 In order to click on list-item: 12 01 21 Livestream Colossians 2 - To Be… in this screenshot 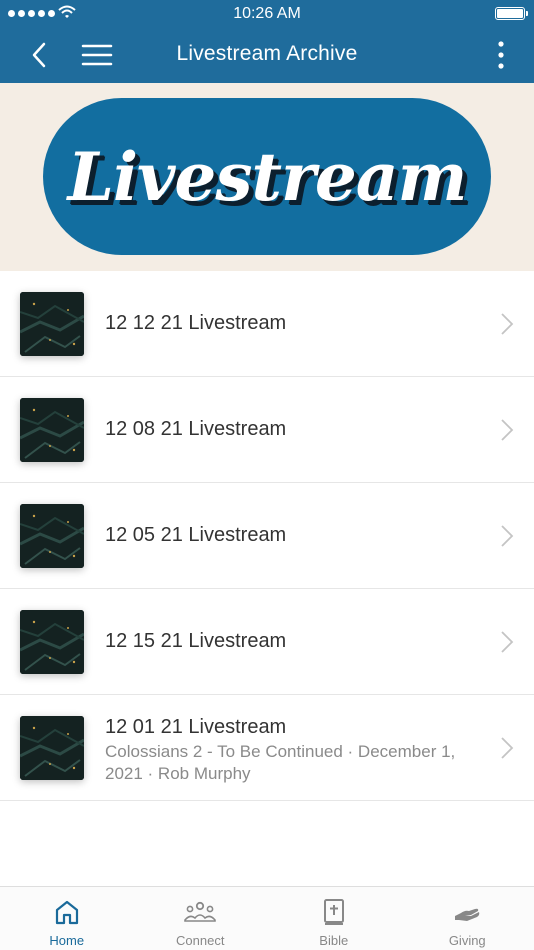, I will do `click(267, 748)`.